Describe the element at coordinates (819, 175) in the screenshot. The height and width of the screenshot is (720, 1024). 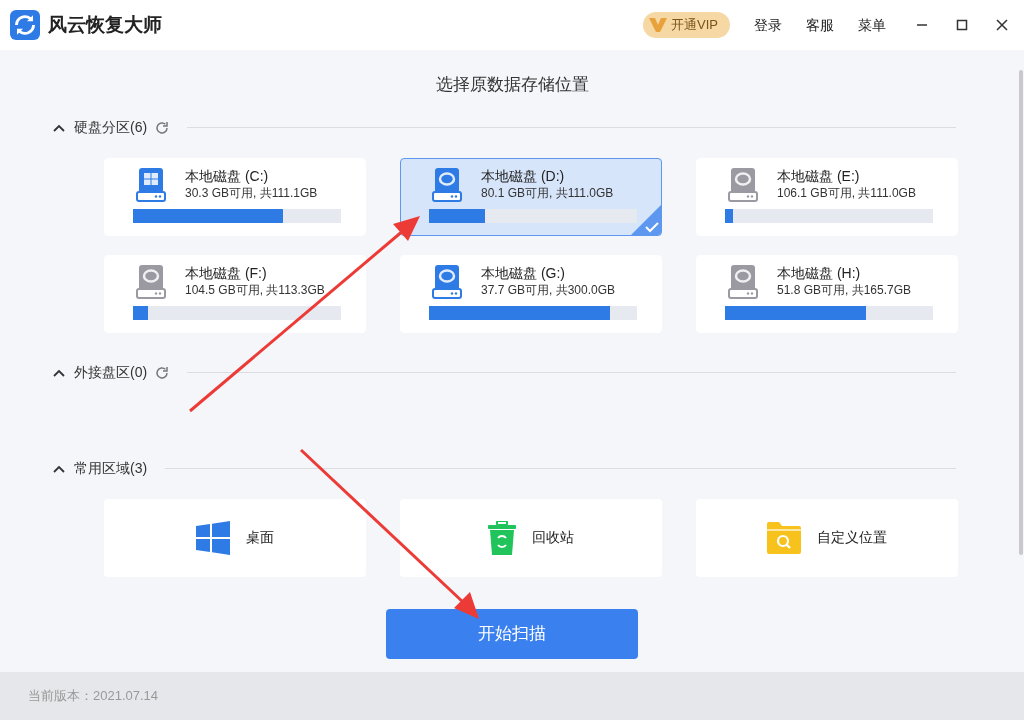
I see `drive-name: 本地磁盘 (E:)` at that location.